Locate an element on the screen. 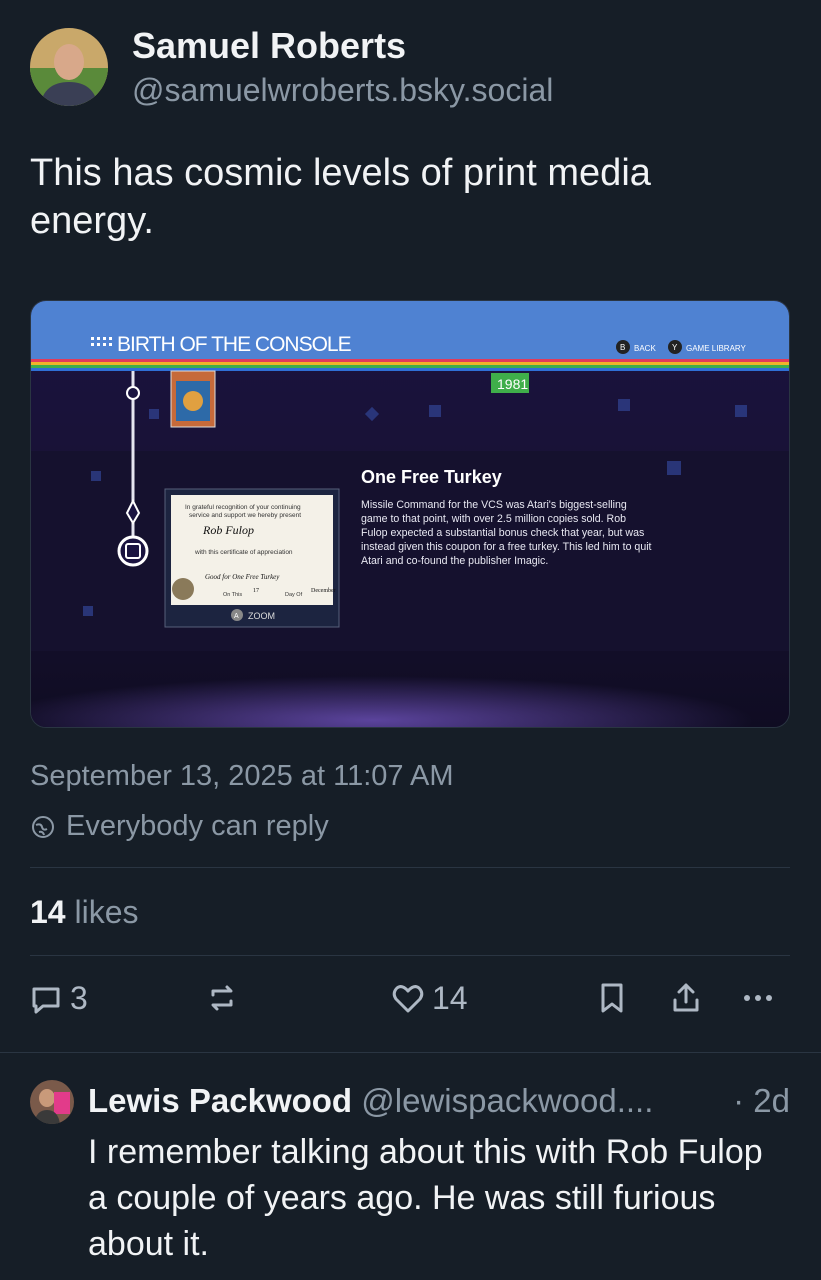  bookmark-icon is located at coordinates (612, 998).